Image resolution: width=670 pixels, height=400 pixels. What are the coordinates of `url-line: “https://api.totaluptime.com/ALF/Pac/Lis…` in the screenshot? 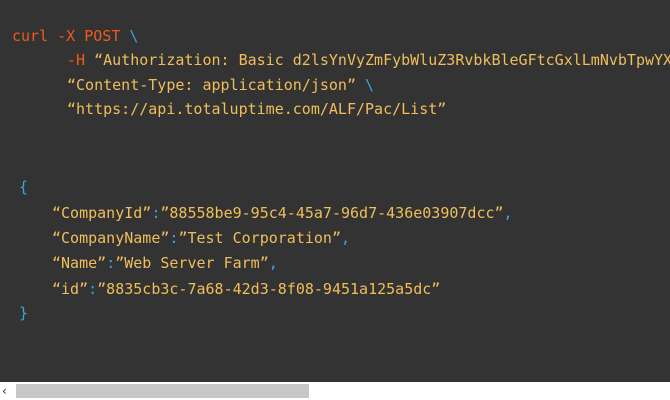 It's located at (256, 109).